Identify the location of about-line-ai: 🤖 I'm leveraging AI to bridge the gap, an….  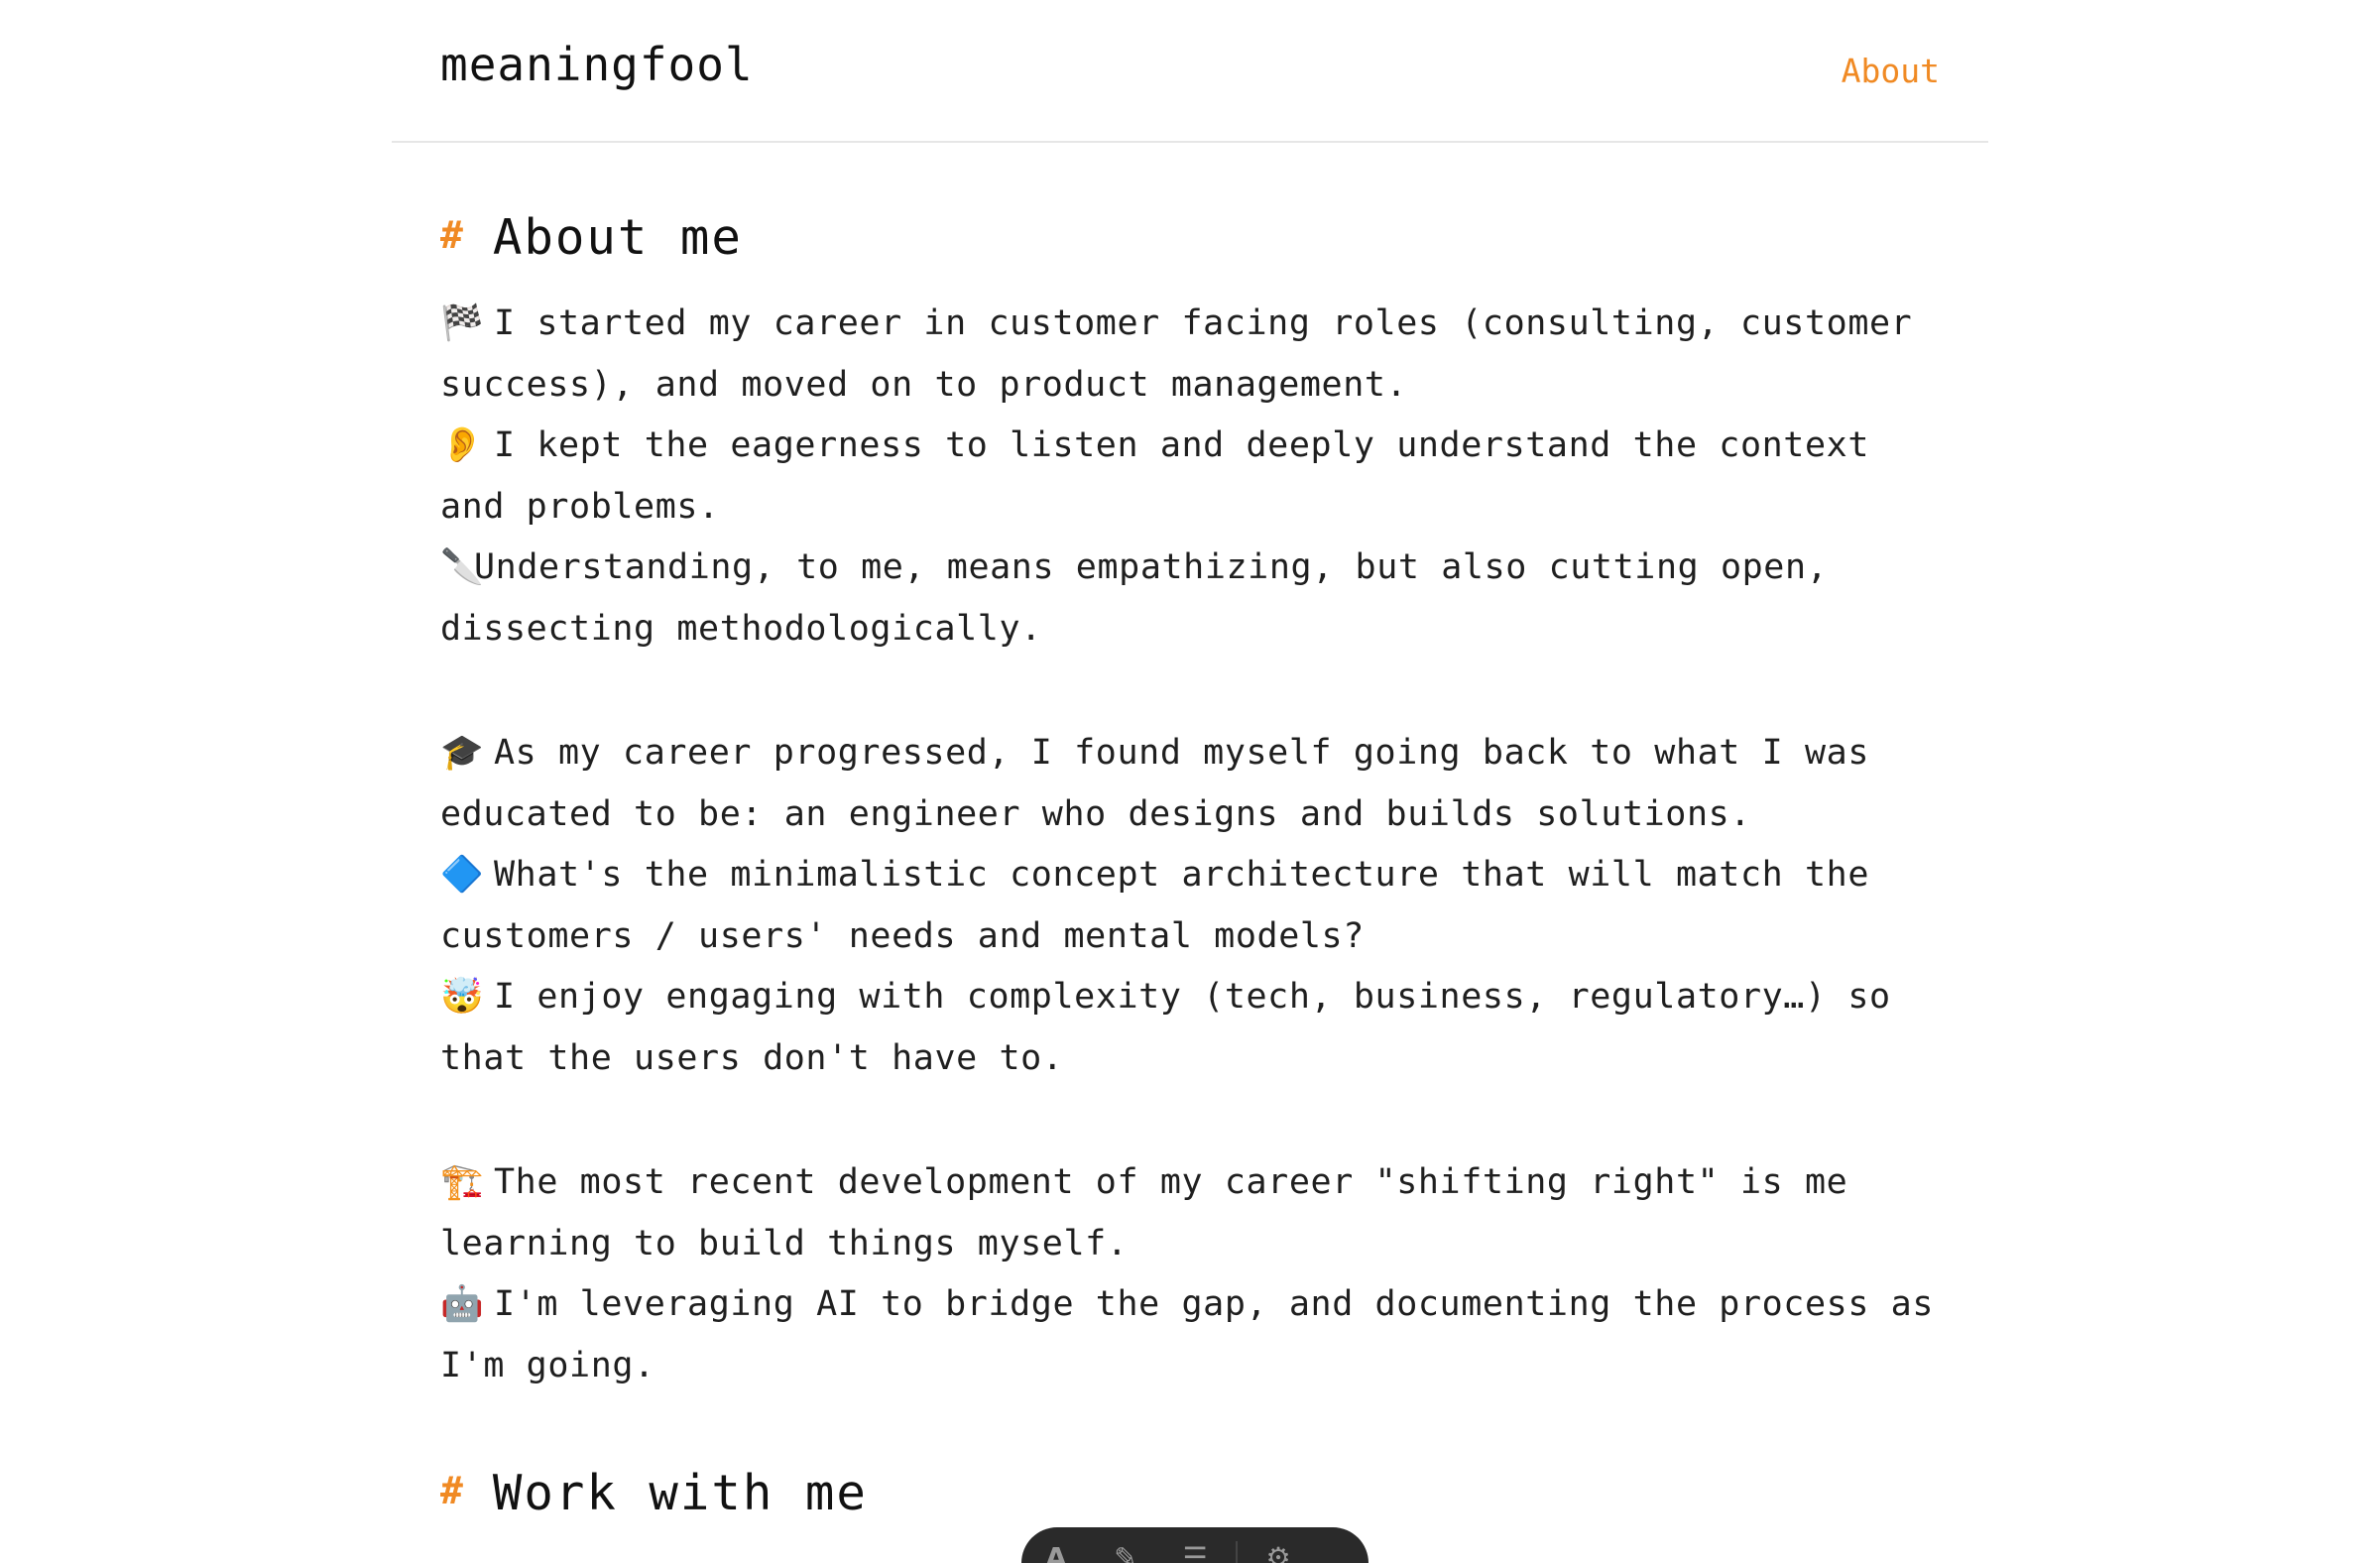
(1194, 1305).